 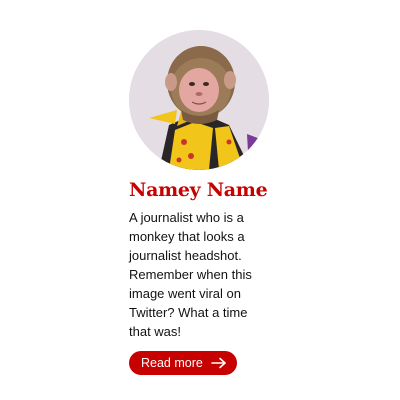 I want to click on avatar, so click(x=199, y=100).